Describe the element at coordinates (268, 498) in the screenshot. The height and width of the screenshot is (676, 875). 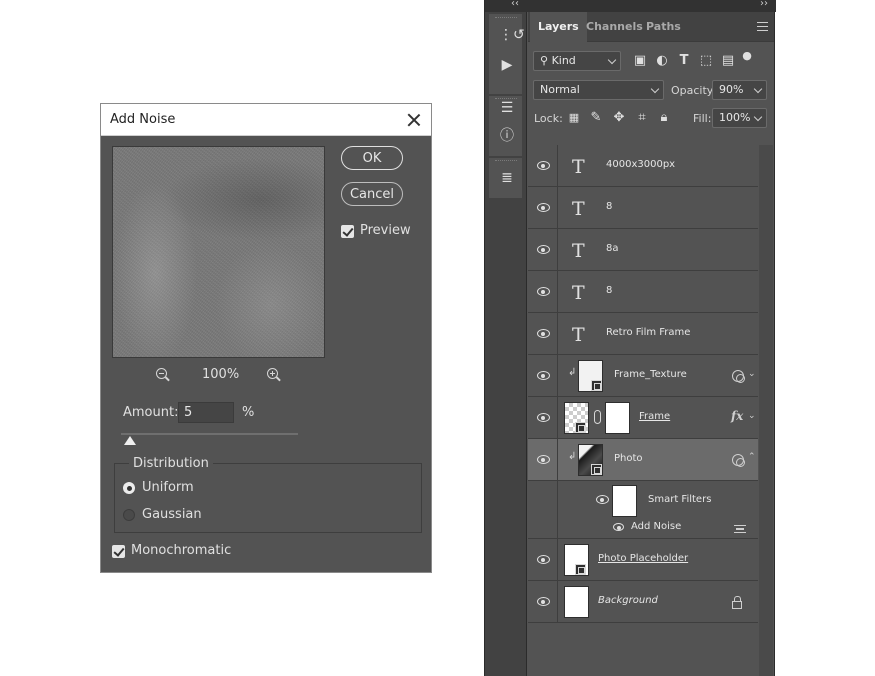
I see `distribution-group` at that location.